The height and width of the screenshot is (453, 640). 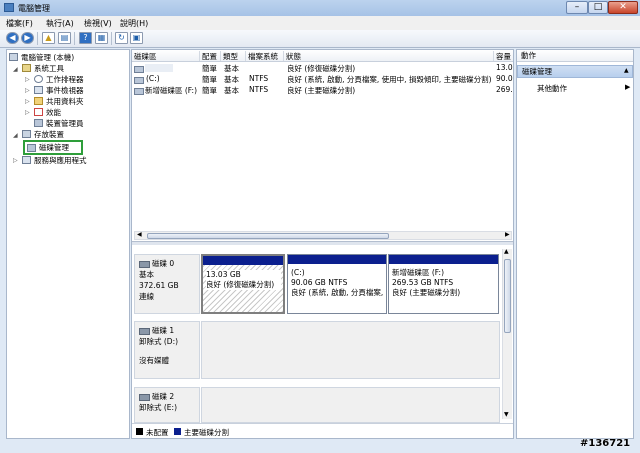 I want to click on volume-name-field, so click(x=159, y=68).